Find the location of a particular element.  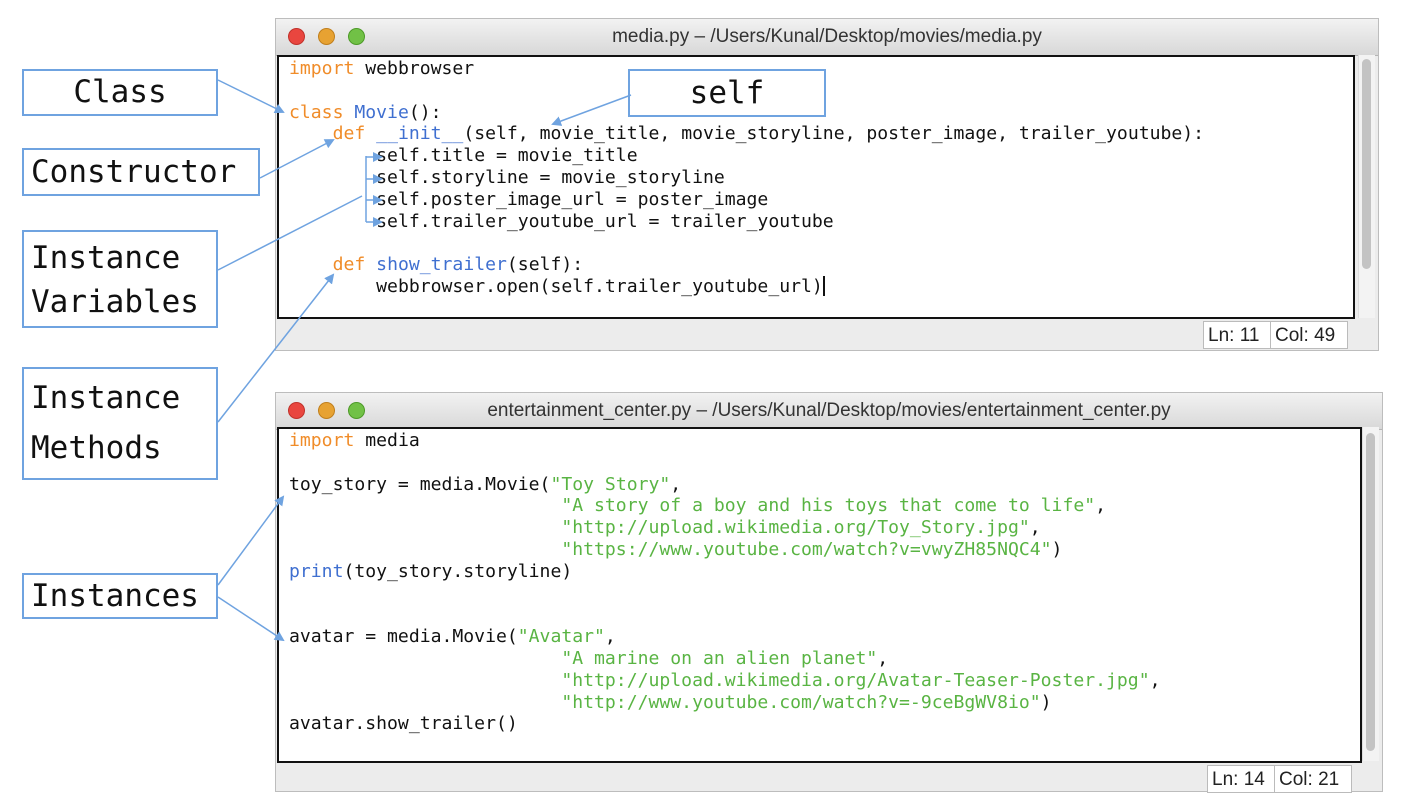

line-indicator: Ln: 11 is located at coordinates (1237, 335).